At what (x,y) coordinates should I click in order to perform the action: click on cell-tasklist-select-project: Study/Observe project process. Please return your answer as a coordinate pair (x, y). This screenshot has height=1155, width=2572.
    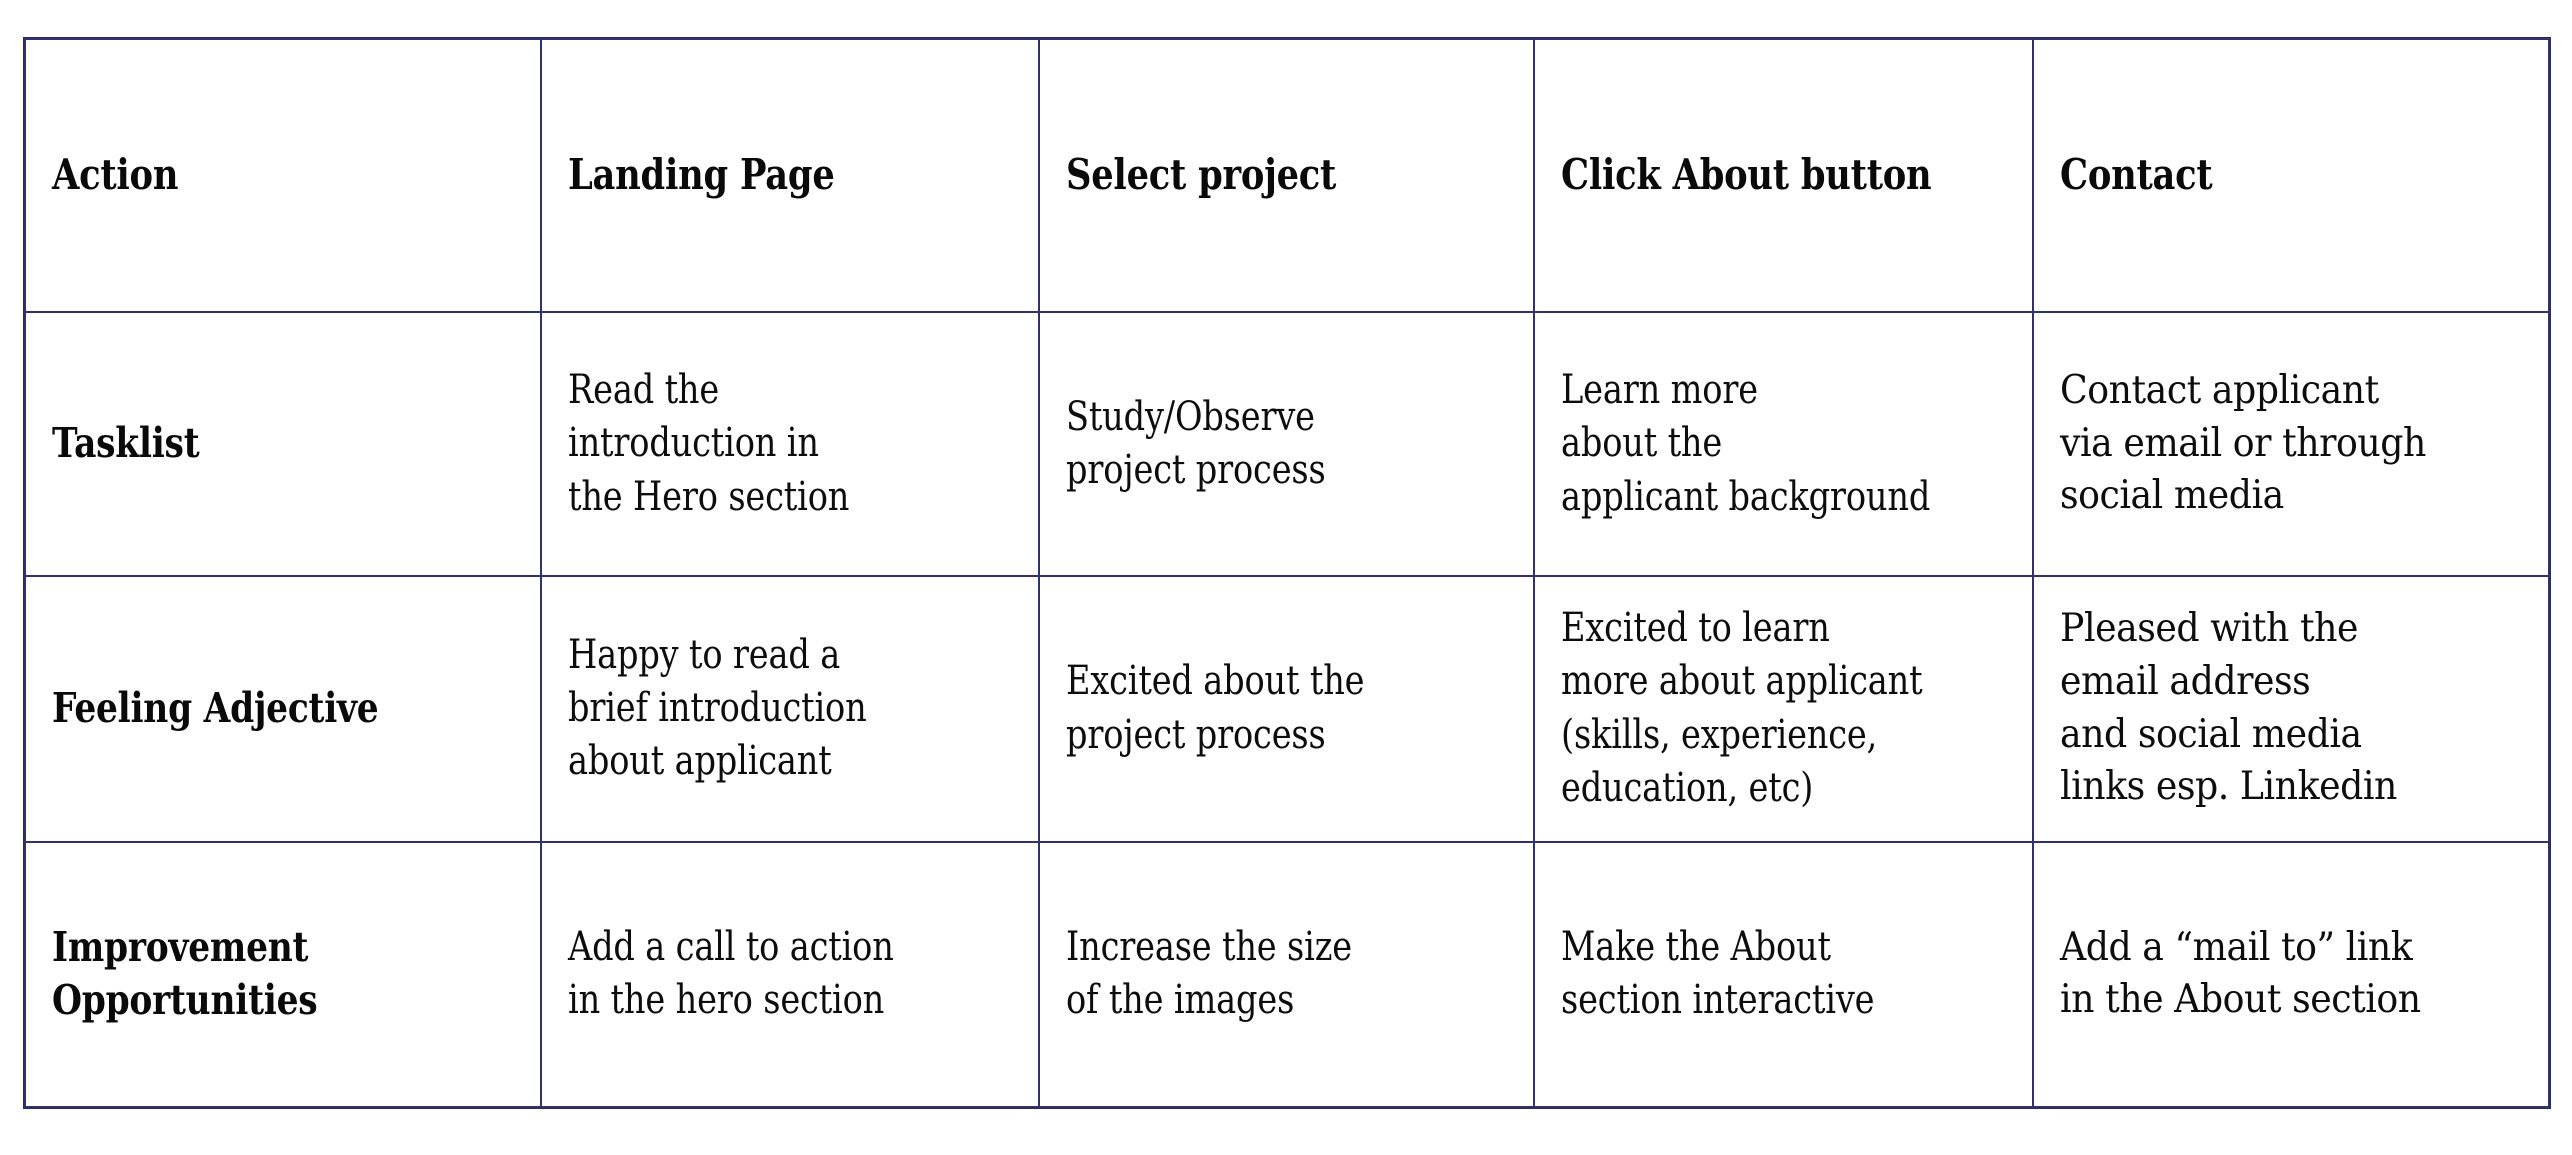
    Looking at the image, I should click on (1286, 444).